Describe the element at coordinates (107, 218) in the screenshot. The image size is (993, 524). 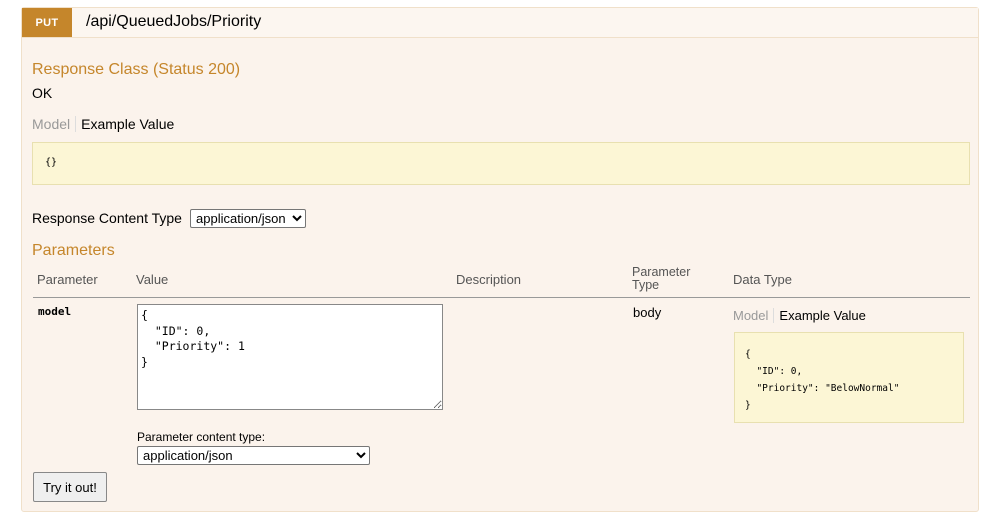
I see `response-content-type-label: Response Content Type` at that location.